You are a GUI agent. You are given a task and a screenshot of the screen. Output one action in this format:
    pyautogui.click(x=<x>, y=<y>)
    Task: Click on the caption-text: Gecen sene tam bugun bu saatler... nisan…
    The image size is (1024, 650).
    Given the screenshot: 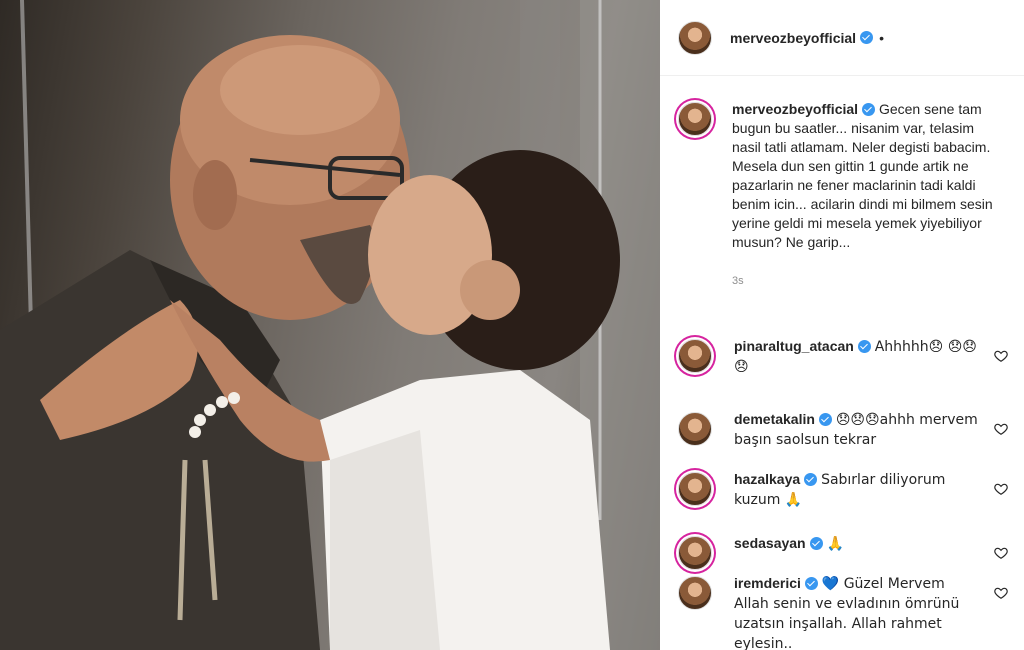 What is the action you would take?
    pyautogui.click(x=862, y=175)
    